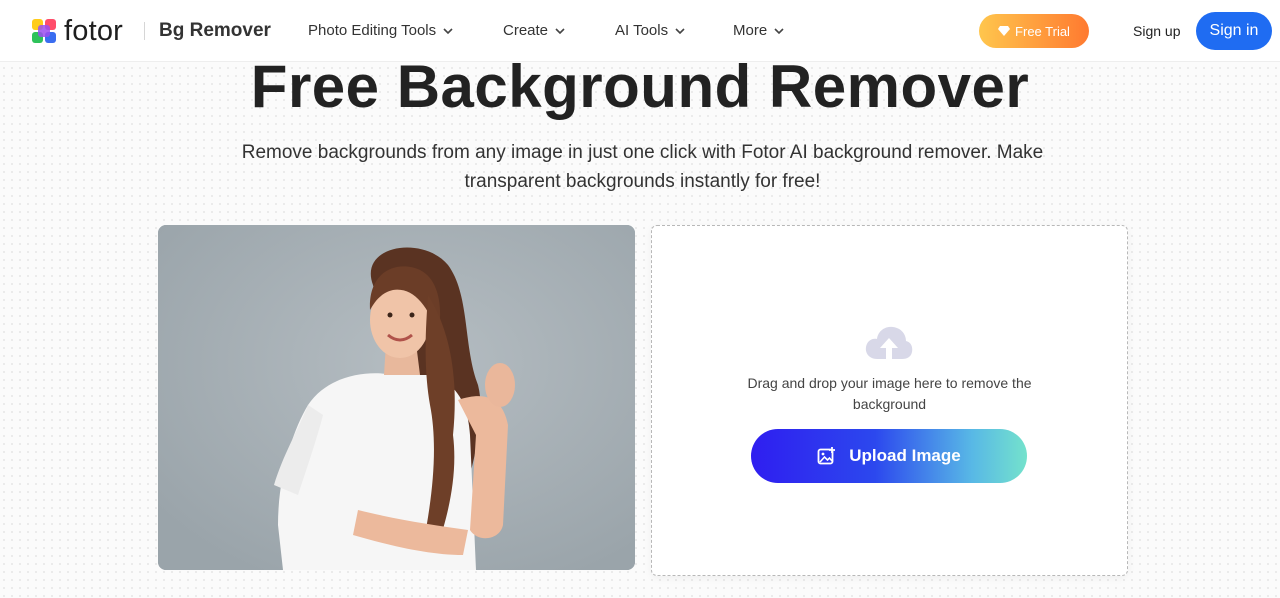 This screenshot has width=1280, height=598. I want to click on upload-image-button: Upload Image, so click(889, 456).